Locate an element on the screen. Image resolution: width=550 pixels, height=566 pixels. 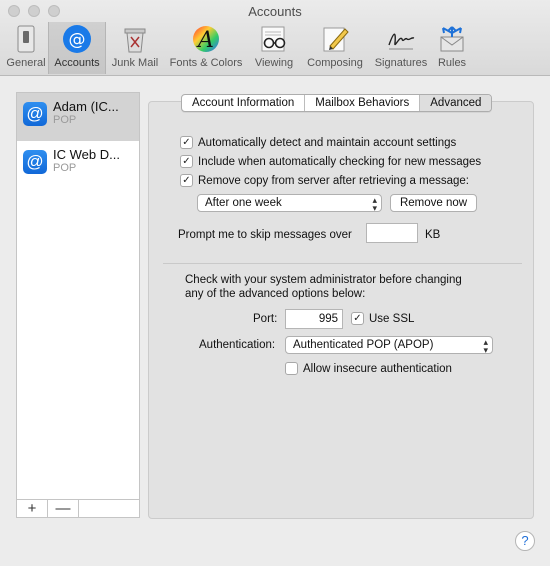
remove-now-button: Remove now is located at coordinates (433, 203).